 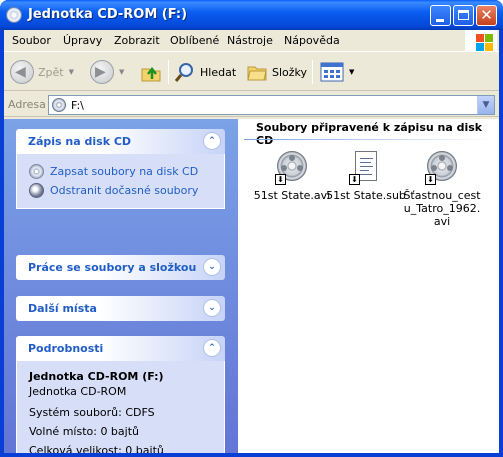 What do you see at coordinates (124, 190) in the screenshot?
I see `task-label: Odstranit dočasné soubory` at bounding box center [124, 190].